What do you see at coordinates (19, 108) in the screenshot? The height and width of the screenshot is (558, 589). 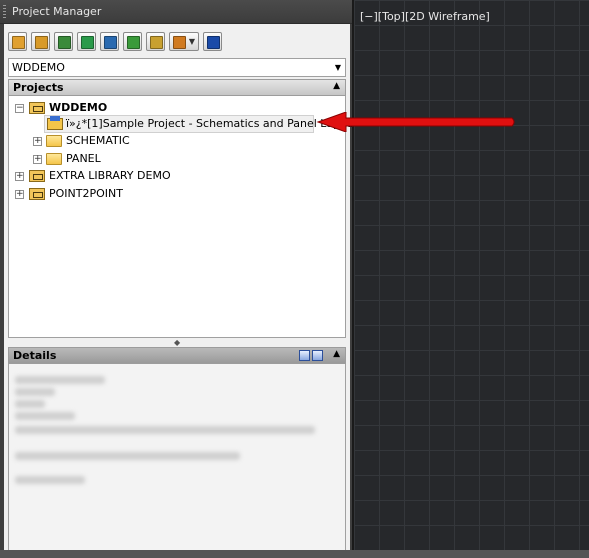 I see `collapse-node-icon: −` at bounding box center [19, 108].